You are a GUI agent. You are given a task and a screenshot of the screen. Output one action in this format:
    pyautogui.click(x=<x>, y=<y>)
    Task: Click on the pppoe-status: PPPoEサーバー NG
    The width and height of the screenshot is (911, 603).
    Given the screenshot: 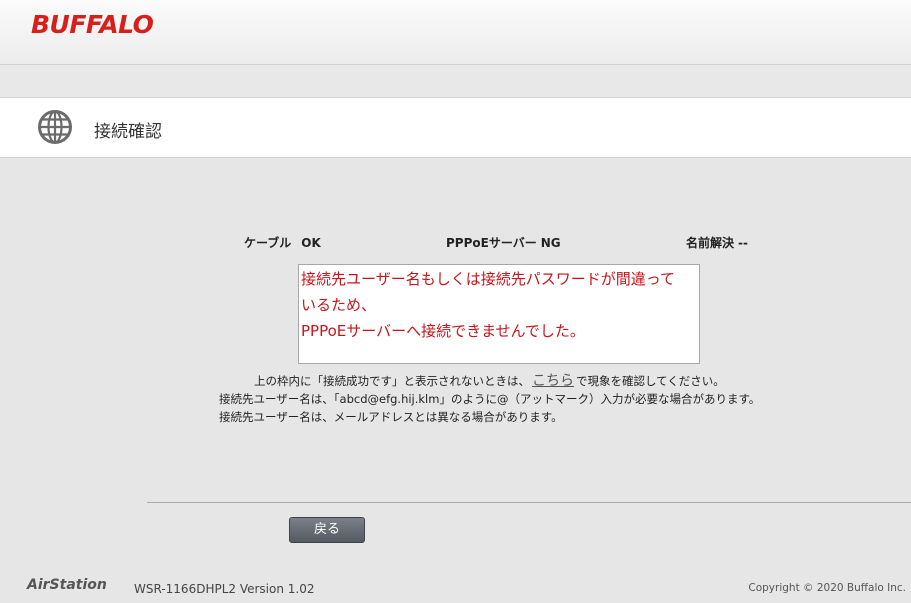 What is the action you would take?
    pyautogui.click(x=503, y=242)
    